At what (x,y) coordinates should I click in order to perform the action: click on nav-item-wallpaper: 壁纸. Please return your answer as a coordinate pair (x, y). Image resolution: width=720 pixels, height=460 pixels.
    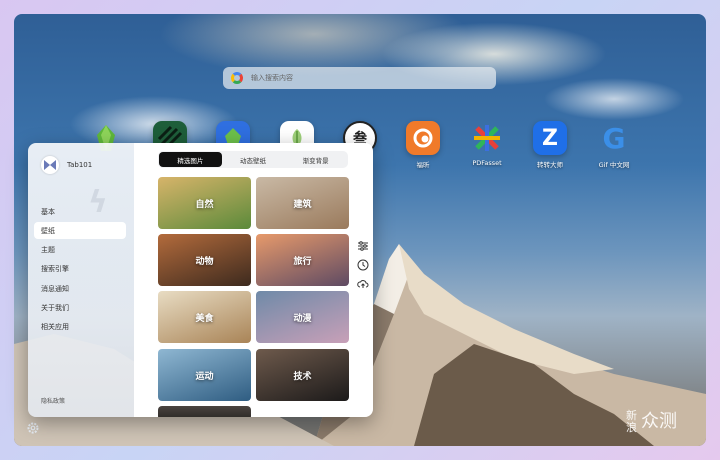
    Looking at the image, I should click on (80, 231).